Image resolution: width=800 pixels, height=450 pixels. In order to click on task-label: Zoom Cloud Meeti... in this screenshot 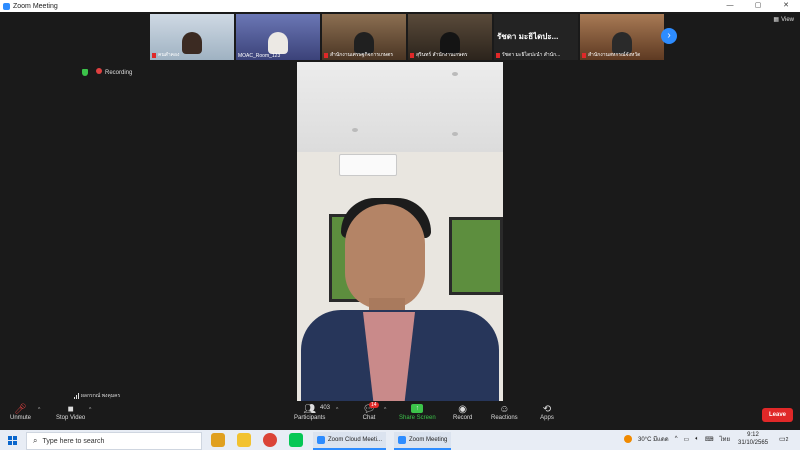, I will do `click(355, 440)`.